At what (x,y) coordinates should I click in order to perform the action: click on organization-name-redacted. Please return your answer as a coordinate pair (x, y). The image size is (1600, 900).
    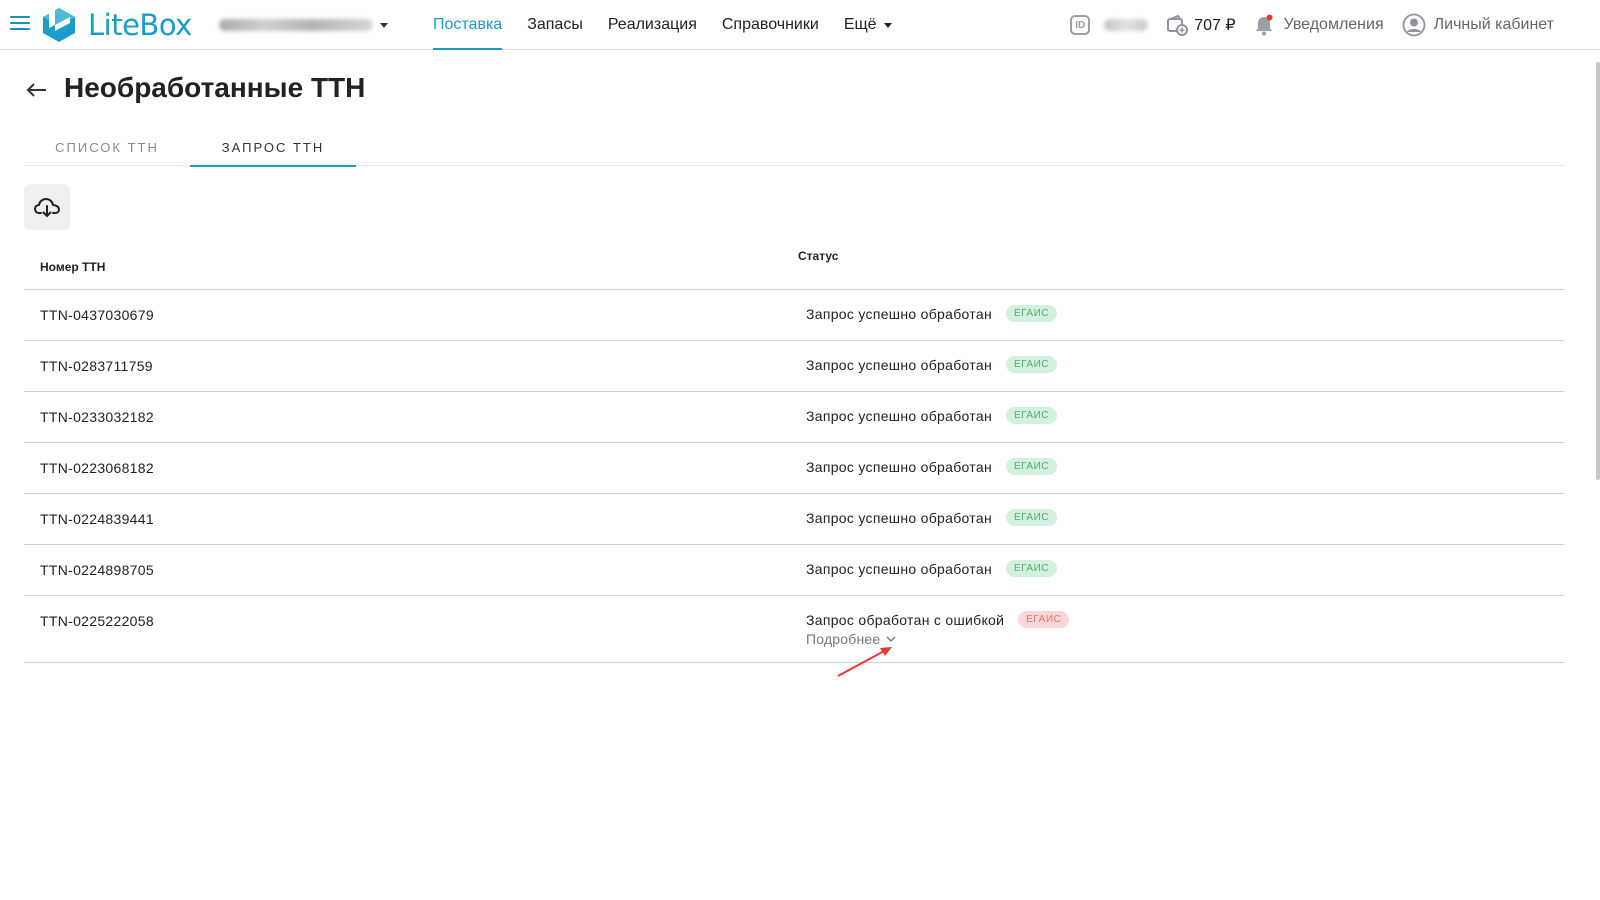
    Looking at the image, I should click on (296, 25).